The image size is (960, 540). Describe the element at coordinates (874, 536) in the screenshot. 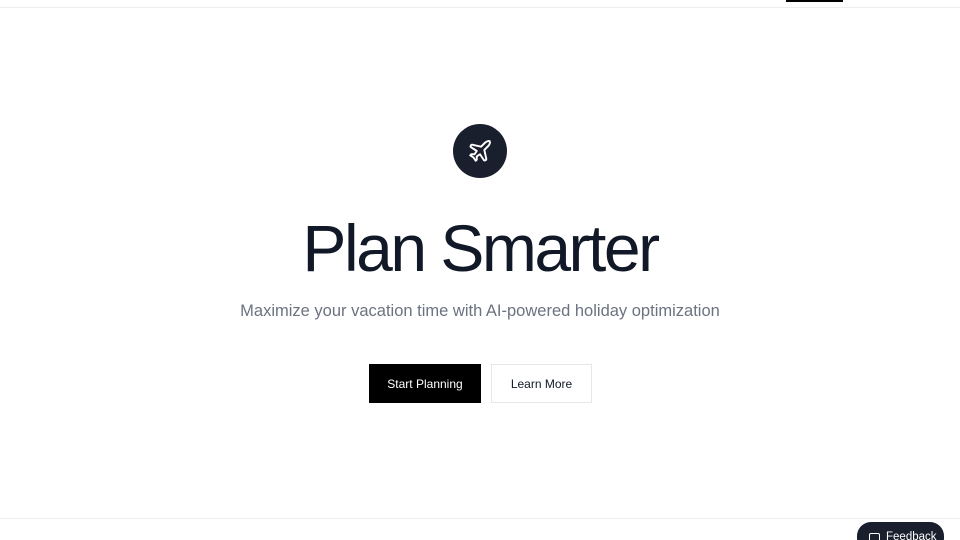

I see `message-square-icon` at that location.